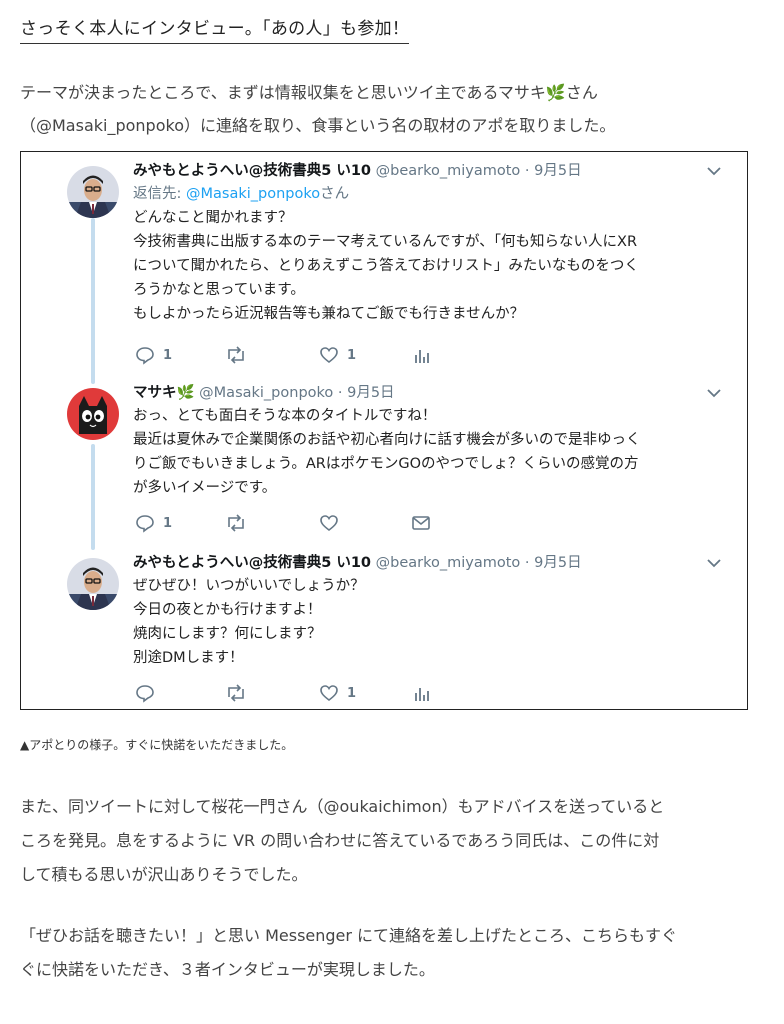 The image size is (784, 1024). Describe the element at coordinates (219, 290) in the screenshot. I see `tweet-line: ろうかなと思っています。` at that location.